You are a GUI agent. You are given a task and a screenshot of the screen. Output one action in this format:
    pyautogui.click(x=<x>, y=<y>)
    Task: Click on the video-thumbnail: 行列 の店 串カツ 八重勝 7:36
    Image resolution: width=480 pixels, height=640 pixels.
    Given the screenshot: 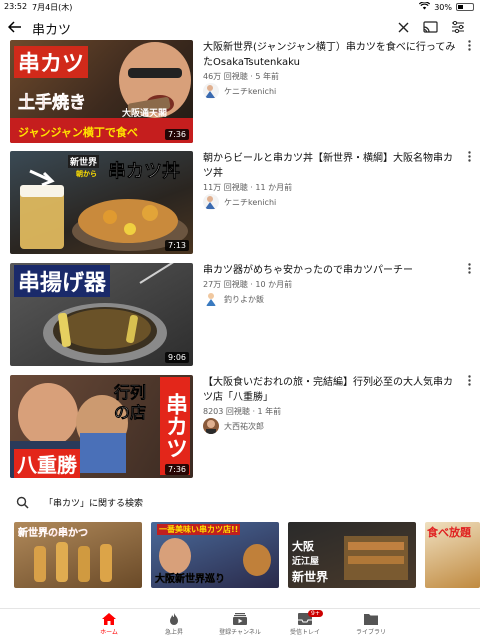 What is the action you would take?
    pyautogui.click(x=101, y=426)
    